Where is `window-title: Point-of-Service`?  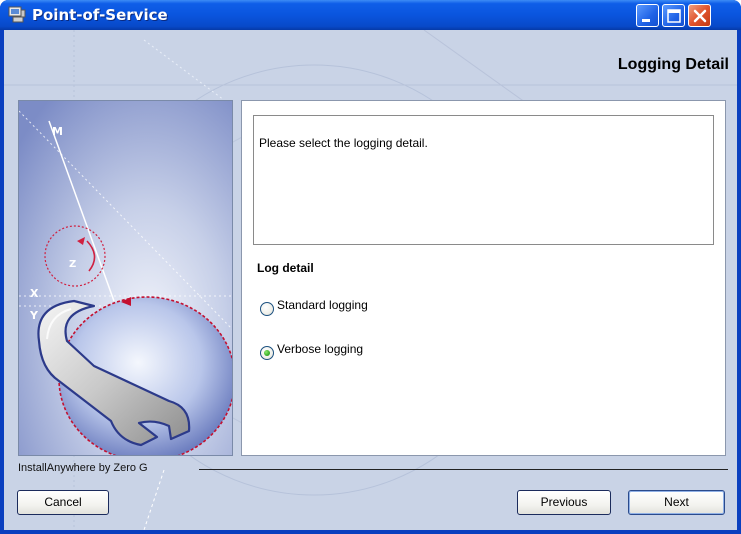 window-title: Point-of-Service is located at coordinates (100, 15).